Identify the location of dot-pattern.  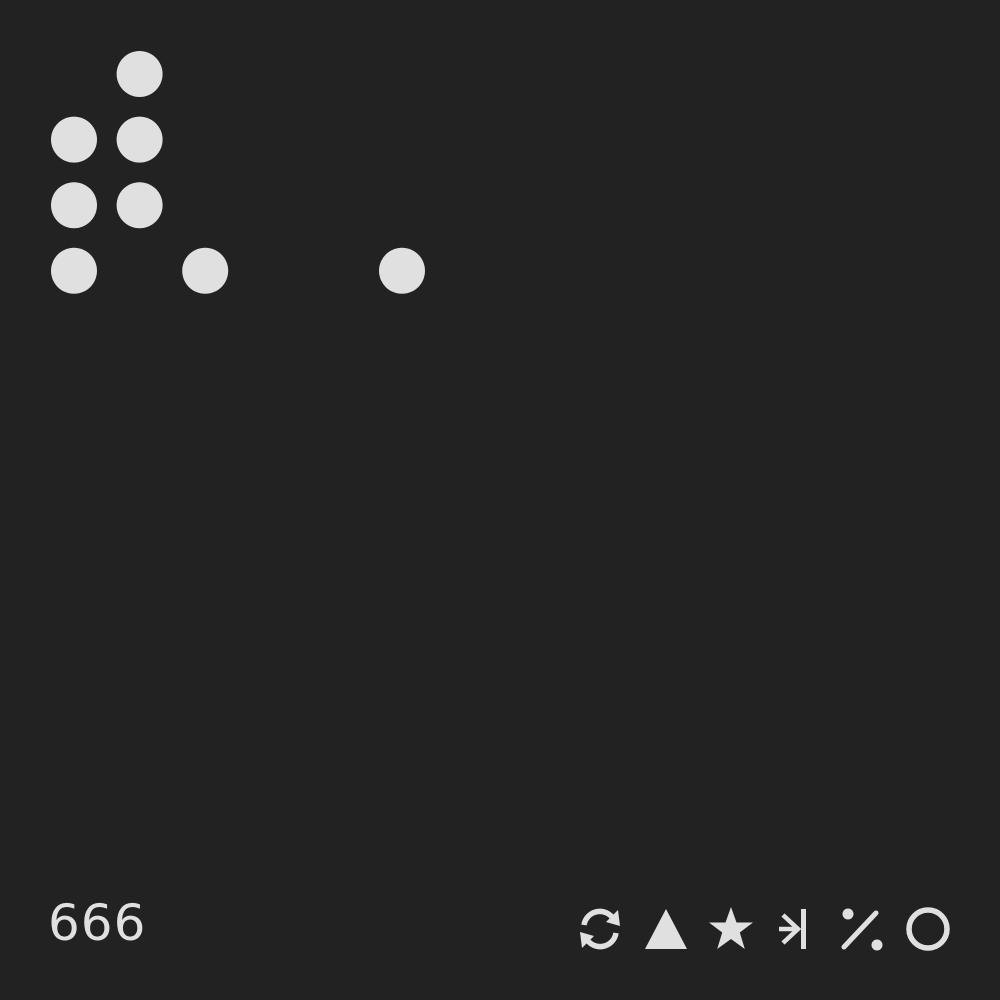
(238, 172).